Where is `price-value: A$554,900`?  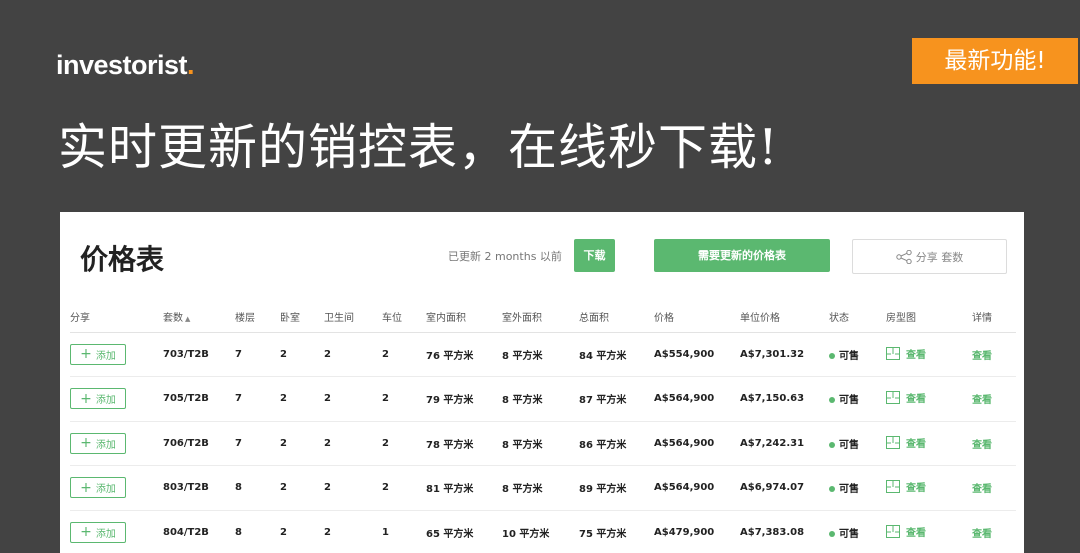
price-value: A$554,900 is located at coordinates (697, 354).